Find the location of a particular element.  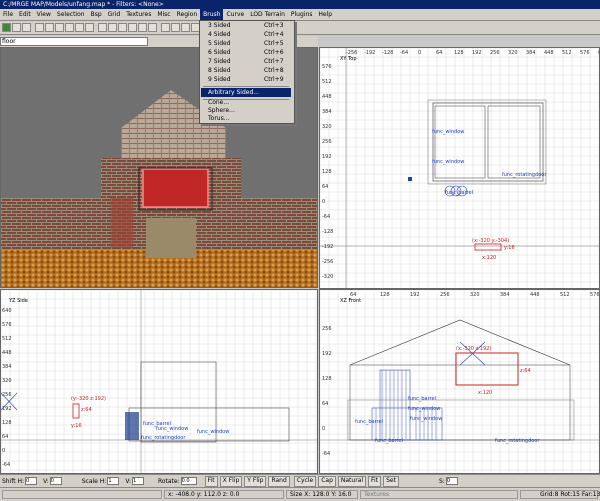

open-icon is located at coordinates (6, 27).